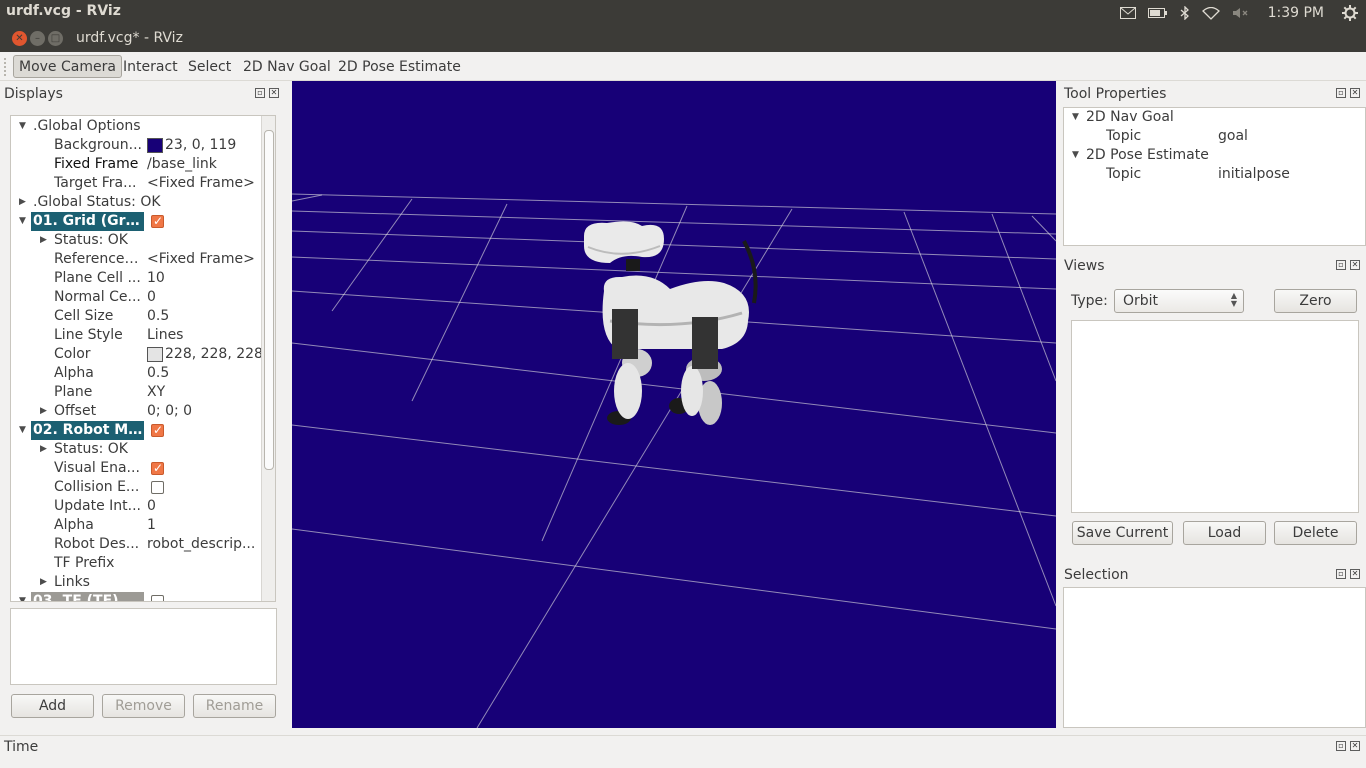 Image resolution: width=1366 pixels, height=768 pixels. What do you see at coordinates (5, 67) in the screenshot?
I see `toolbar-grip` at bounding box center [5, 67].